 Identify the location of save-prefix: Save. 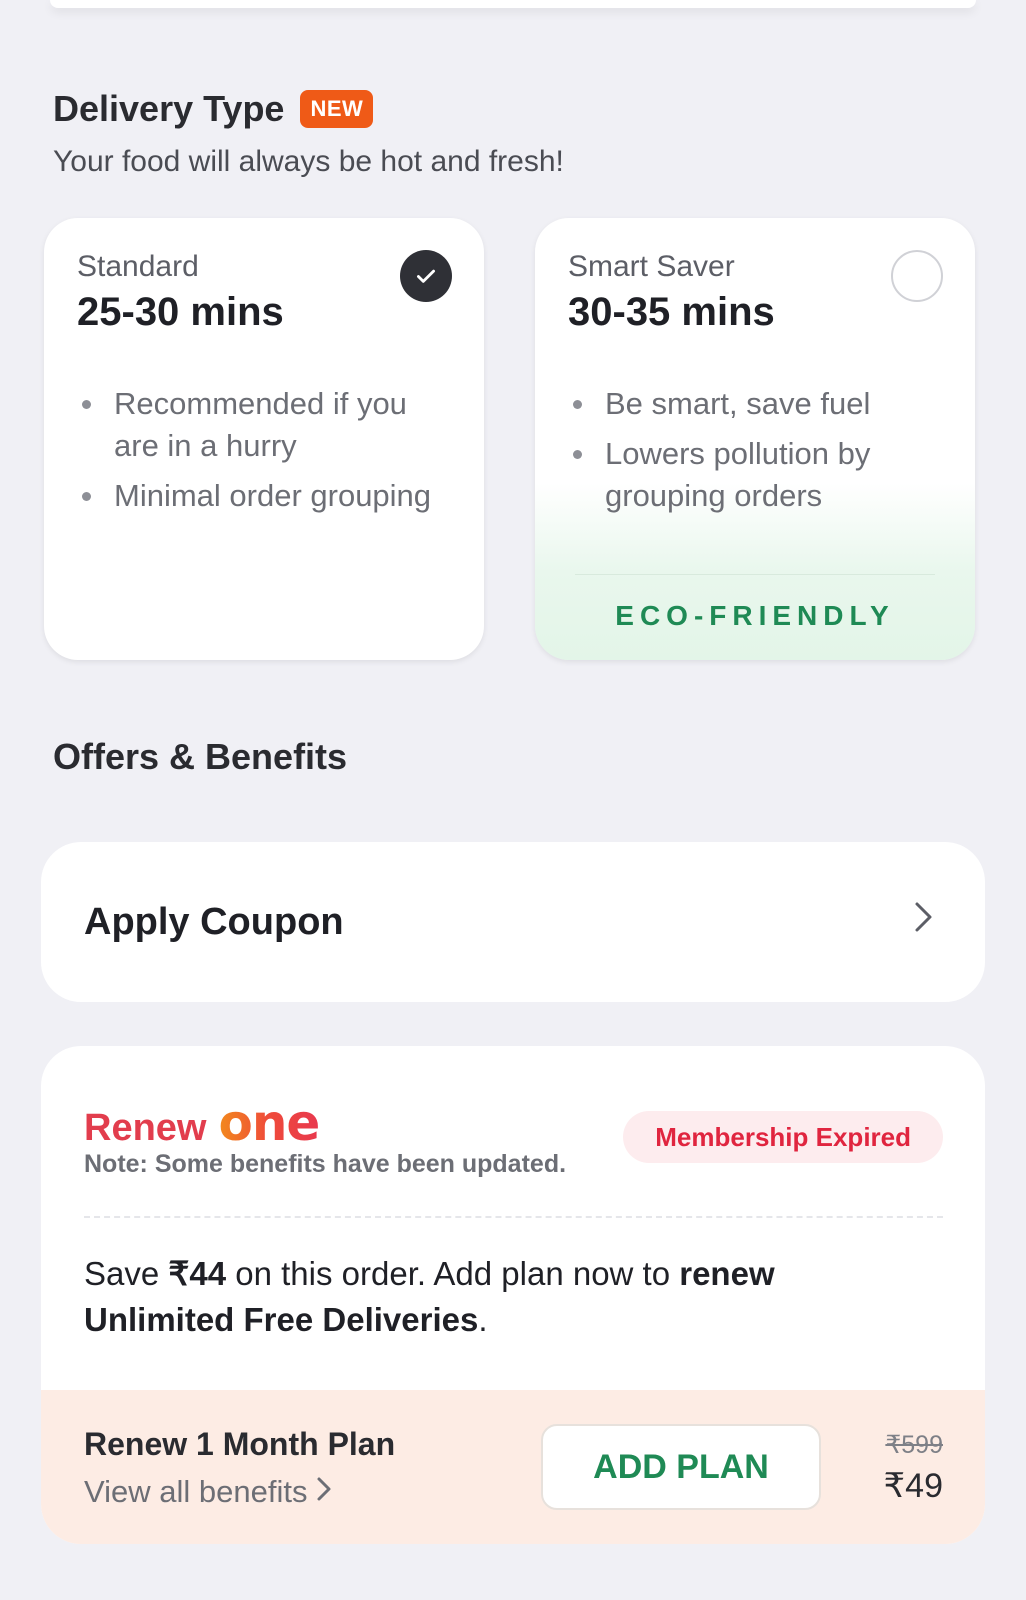
(126, 1273).